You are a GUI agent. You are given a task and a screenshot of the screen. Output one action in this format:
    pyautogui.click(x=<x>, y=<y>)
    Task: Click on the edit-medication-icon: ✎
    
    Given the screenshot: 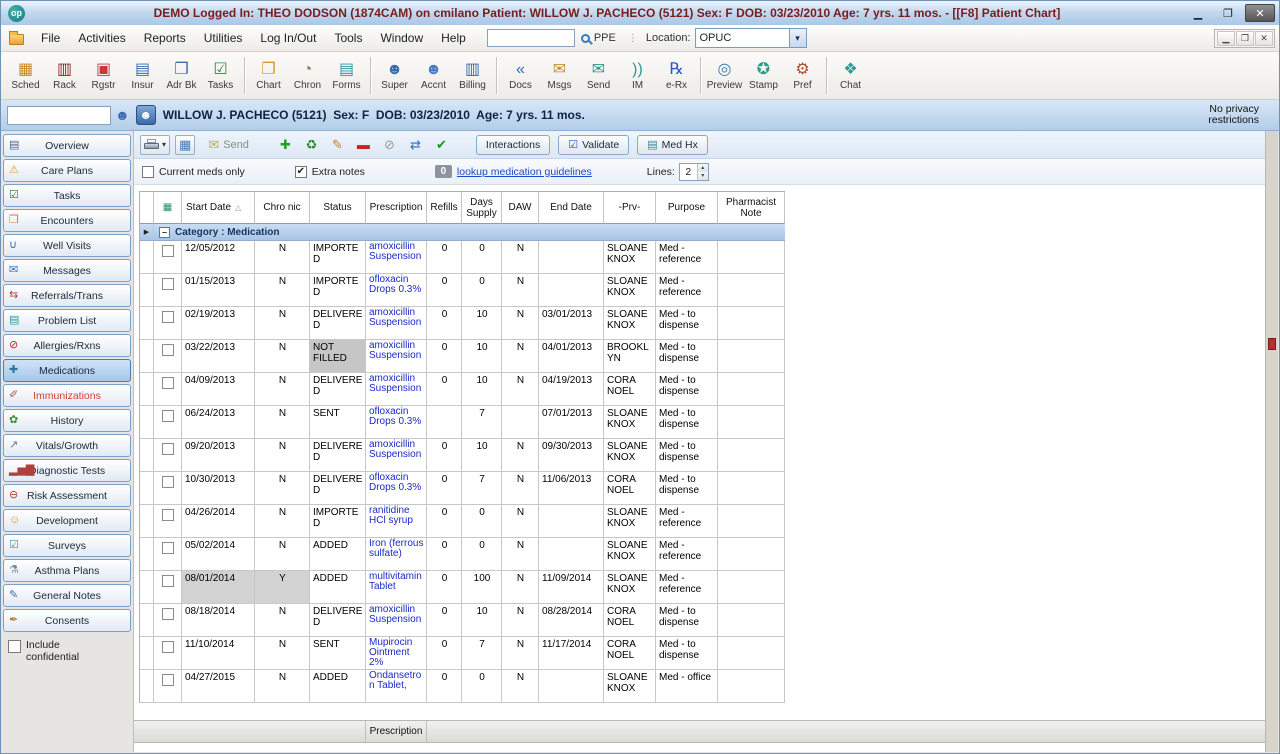 What is the action you would take?
    pyautogui.click(x=337, y=145)
    